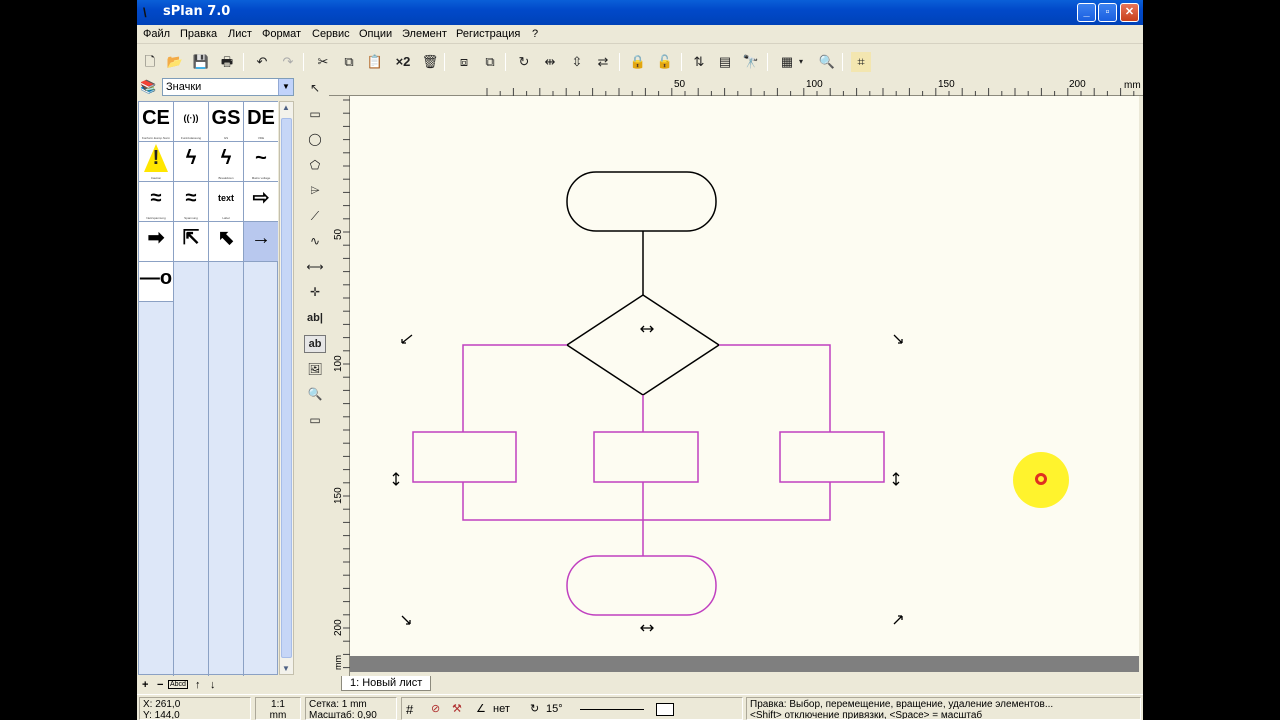  What do you see at coordinates (550, 62) in the screenshot?
I see `mirror-h-icon: ⇹` at bounding box center [550, 62].